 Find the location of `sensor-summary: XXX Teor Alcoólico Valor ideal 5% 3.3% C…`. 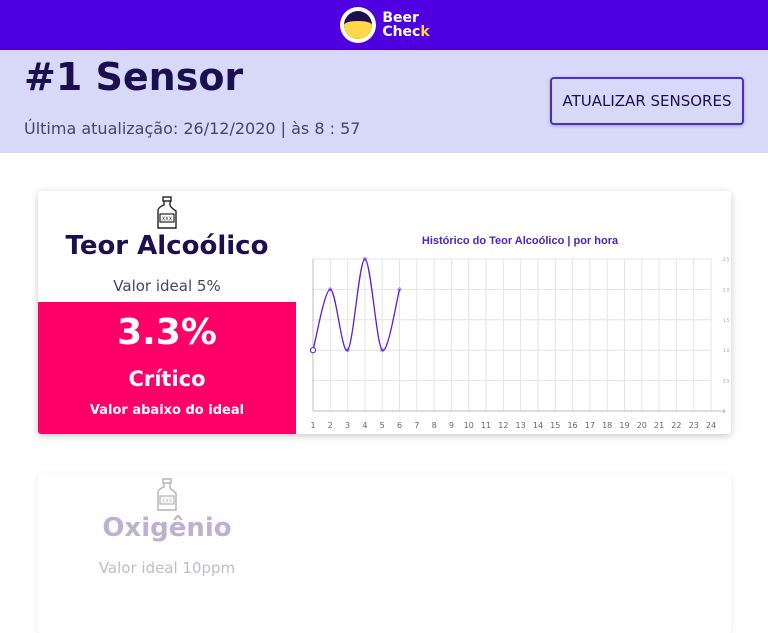

sensor-summary: XXX Teor Alcoólico Valor ideal 5% 3.3% C… is located at coordinates (167, 312).